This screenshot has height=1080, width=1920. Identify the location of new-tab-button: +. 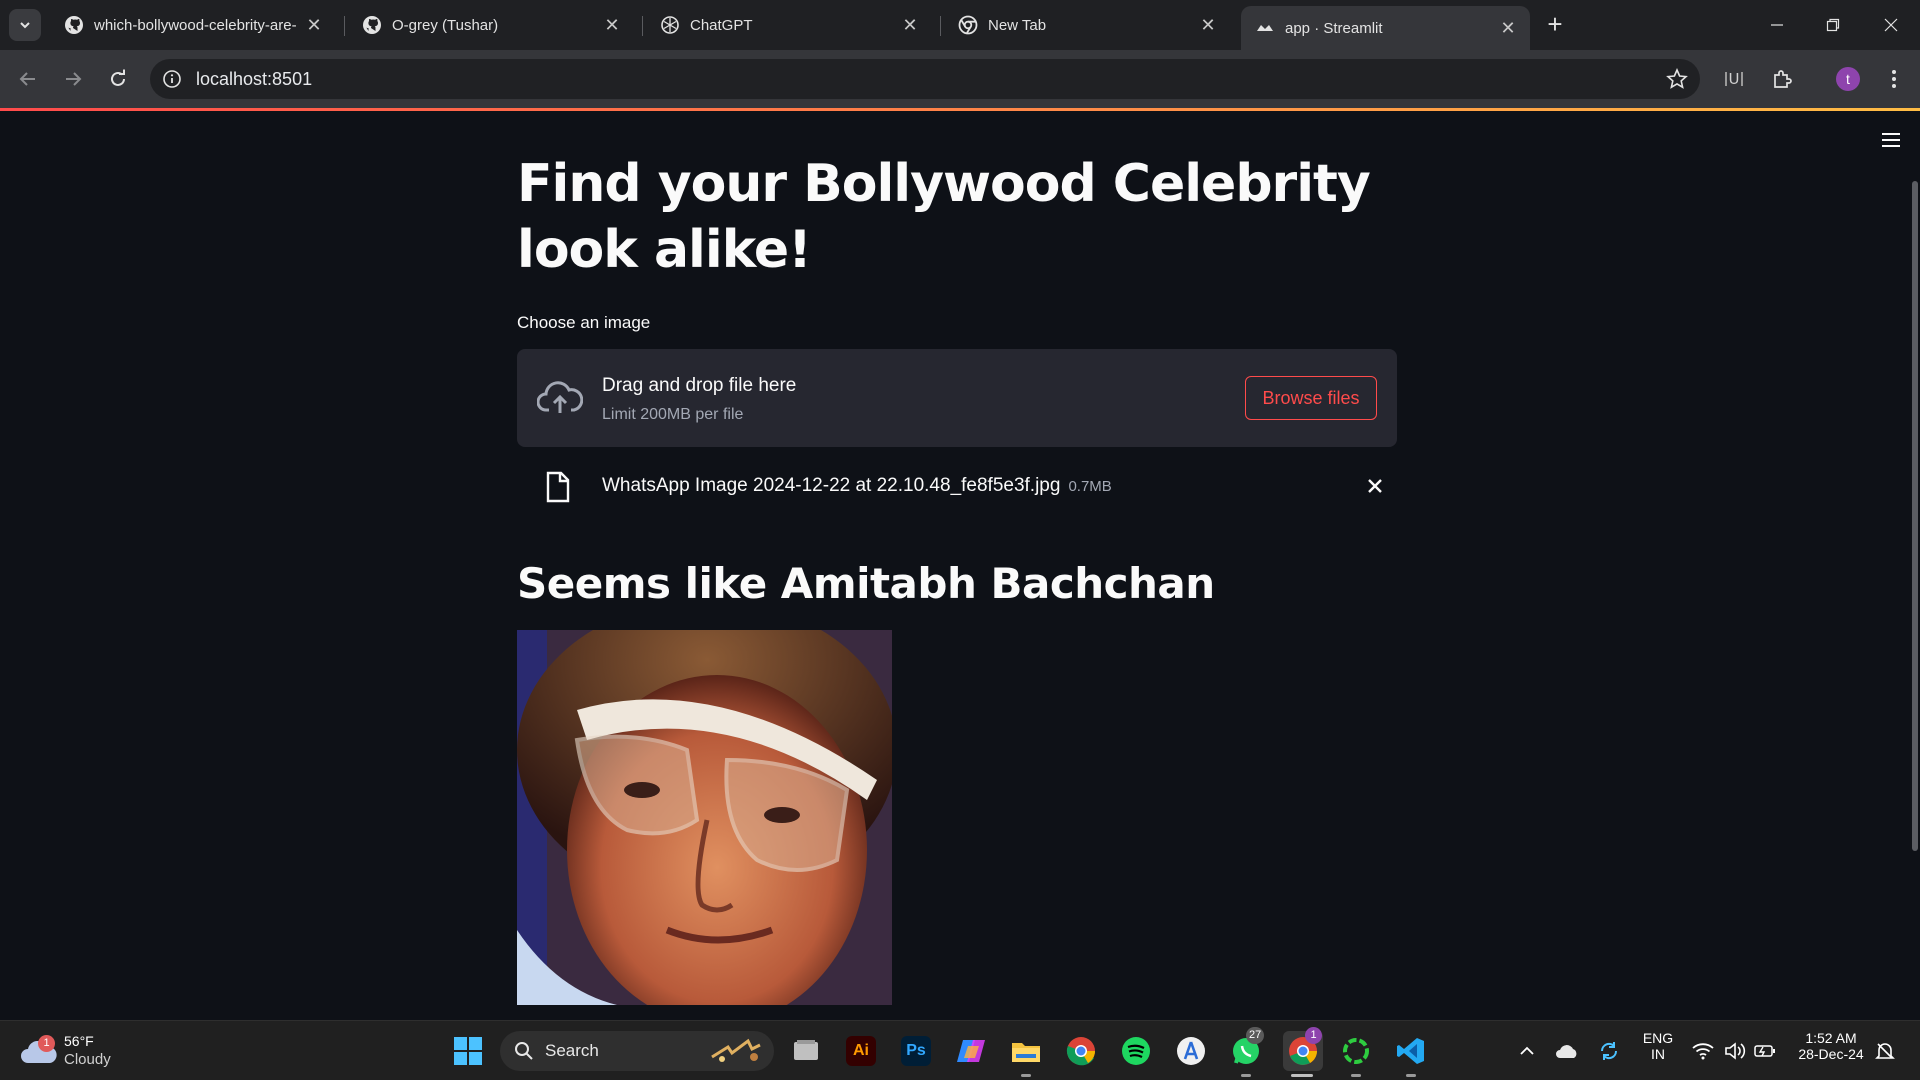
(1555, 24).